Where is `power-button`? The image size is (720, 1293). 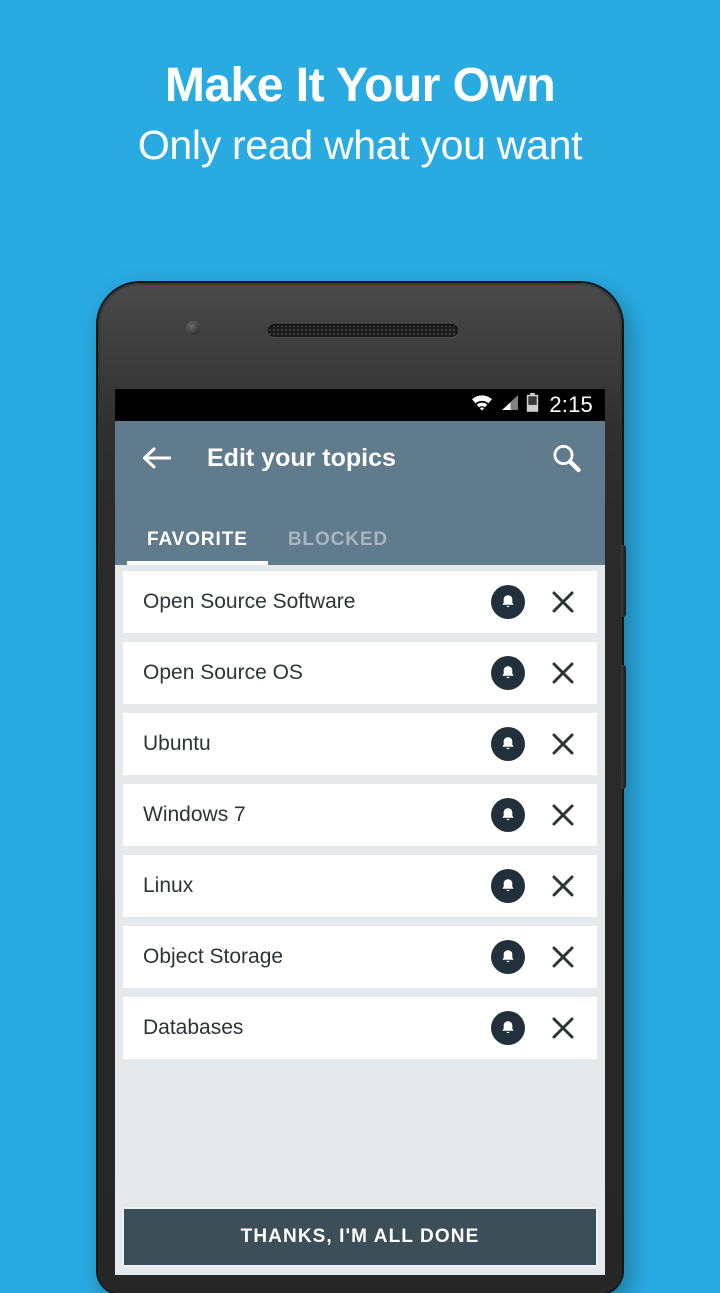
power-button is located at coordinates (623, 581).